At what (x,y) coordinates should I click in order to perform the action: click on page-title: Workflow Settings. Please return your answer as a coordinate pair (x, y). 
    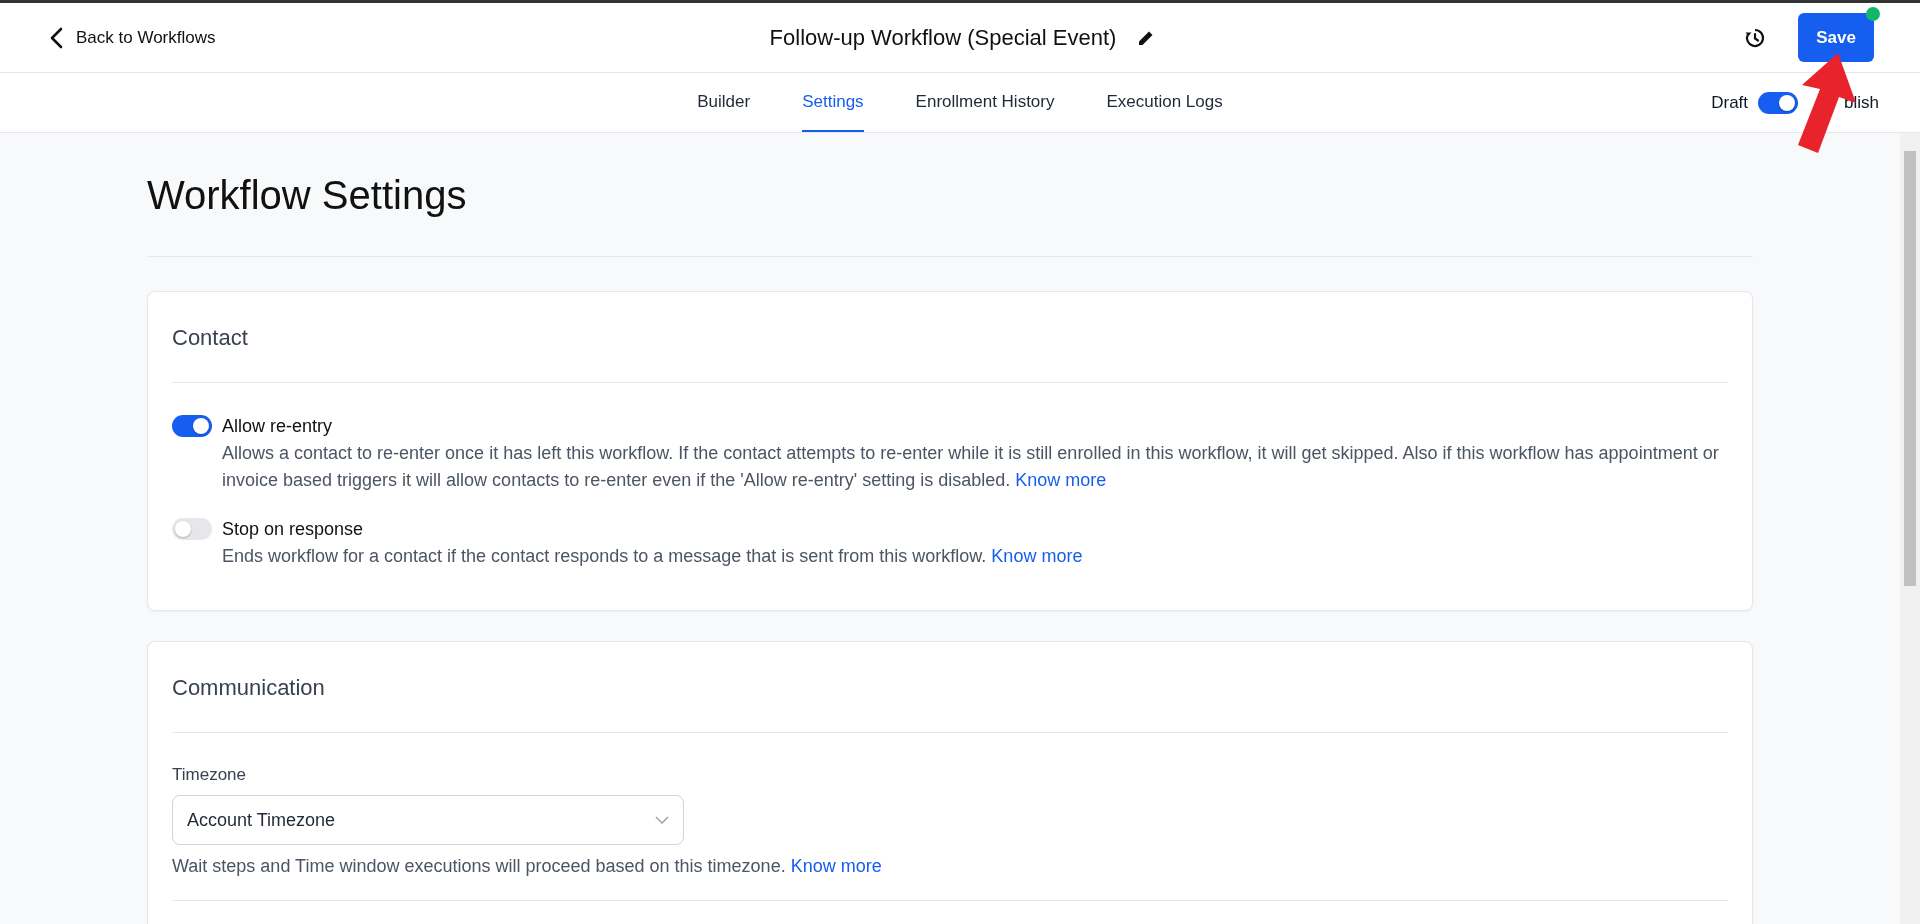
    Looking at the image, I should click on (950, 215).